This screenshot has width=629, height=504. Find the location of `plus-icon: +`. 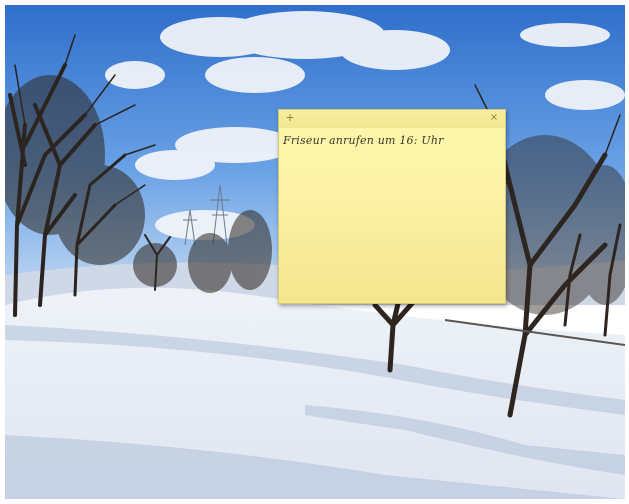

plus-icon: + is located at coordinates (290, 118).